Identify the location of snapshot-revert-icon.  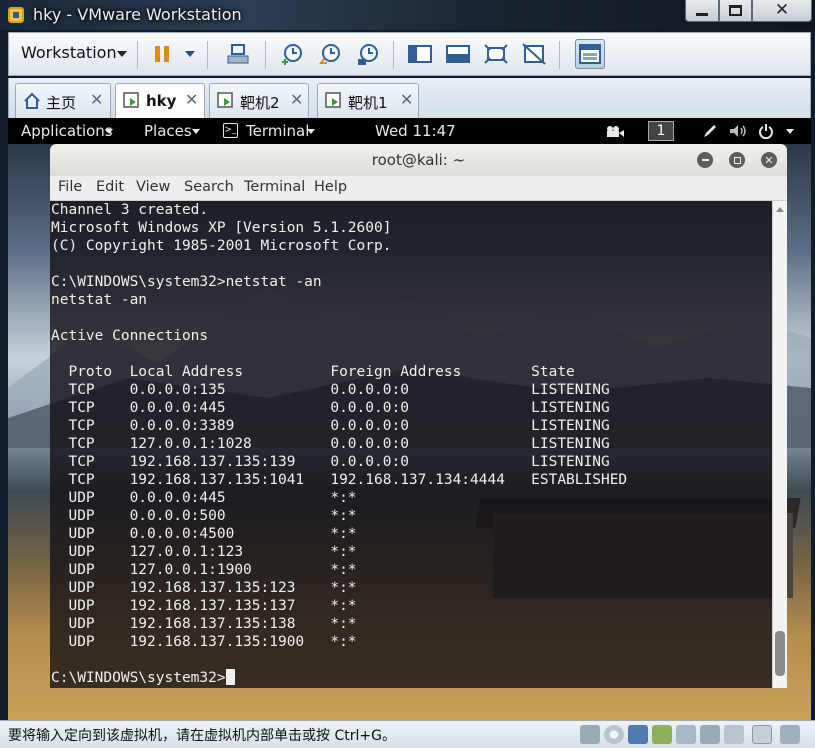
(329, 54).